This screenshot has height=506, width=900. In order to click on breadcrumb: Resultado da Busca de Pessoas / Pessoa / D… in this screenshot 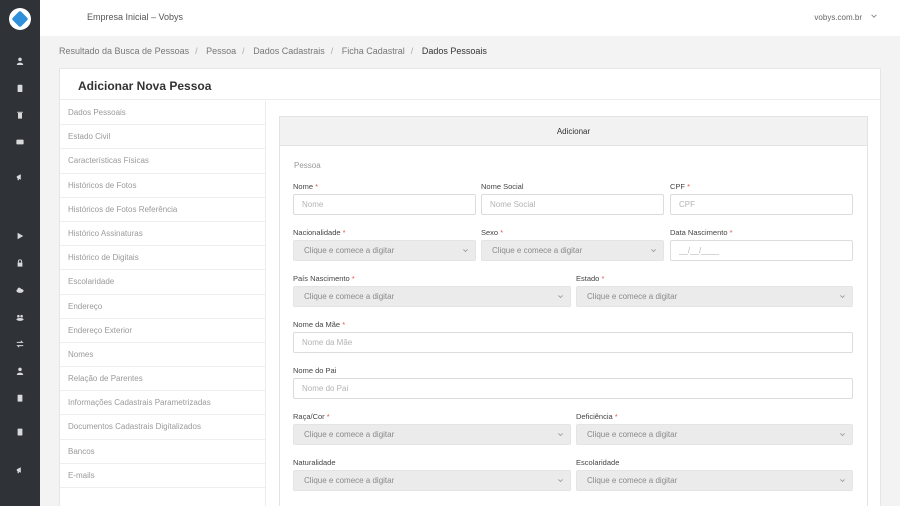, I will do `click(273, 51)`.